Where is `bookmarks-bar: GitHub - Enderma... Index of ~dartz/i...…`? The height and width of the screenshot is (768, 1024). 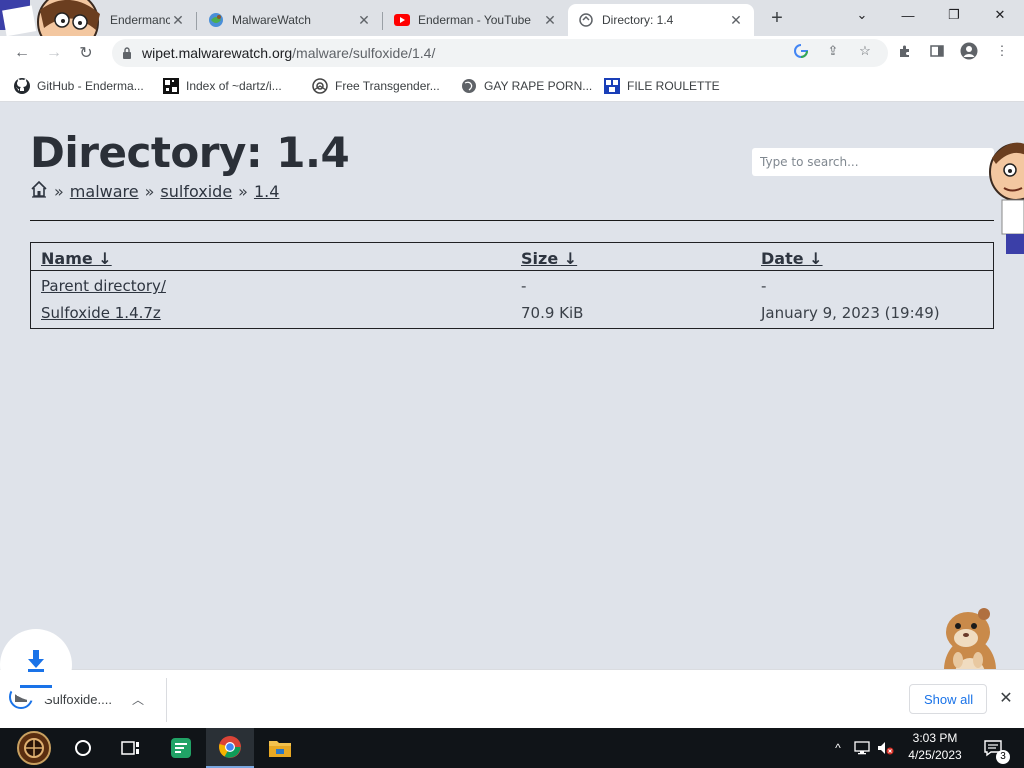 bookmarks-bar: GitHub - Enderma... Index of ~dartz/i...… is located at coordinates (512, 86).